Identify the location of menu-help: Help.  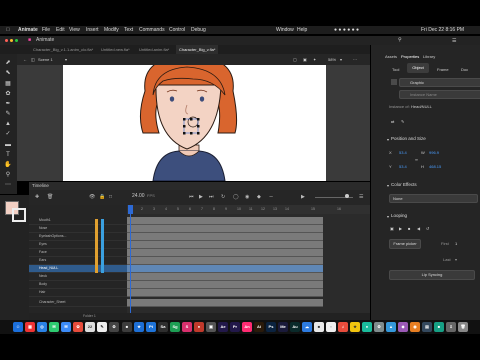
(302, 30).